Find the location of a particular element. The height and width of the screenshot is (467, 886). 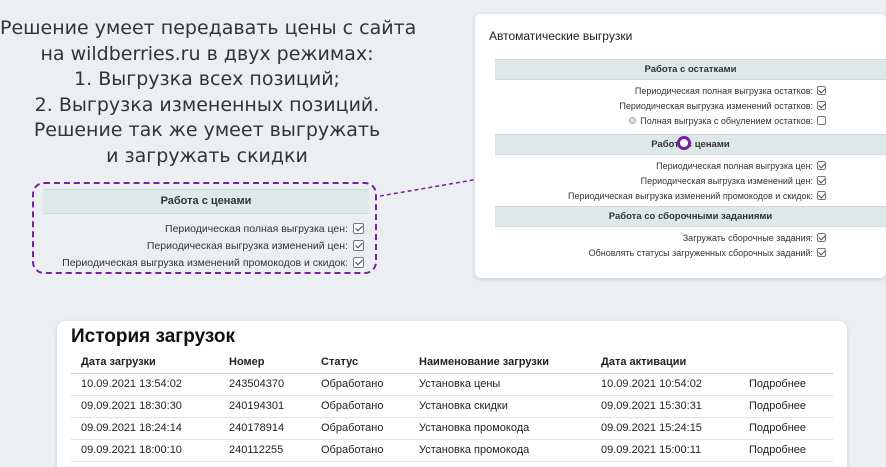

column-header: Статус is located at coordinates (360, 362).